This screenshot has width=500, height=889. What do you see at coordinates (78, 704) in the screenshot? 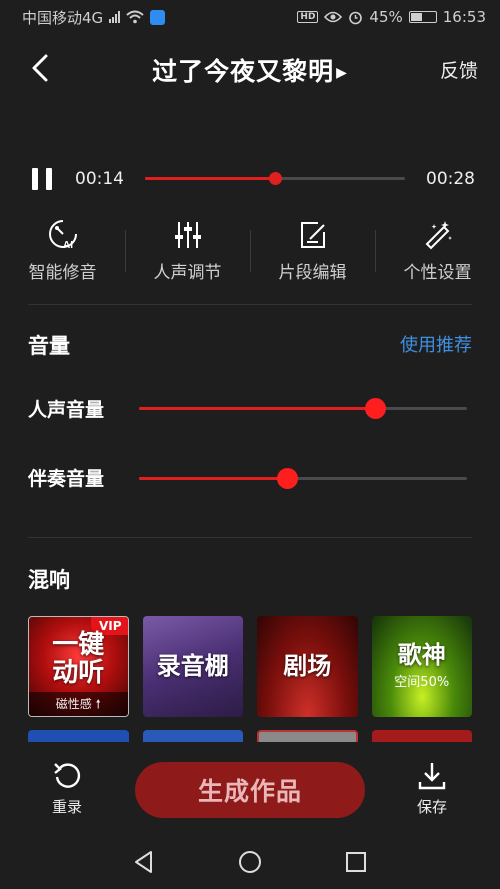
I see `tile-footer: 磁性感 🠕` at bounding box center [78, 704].